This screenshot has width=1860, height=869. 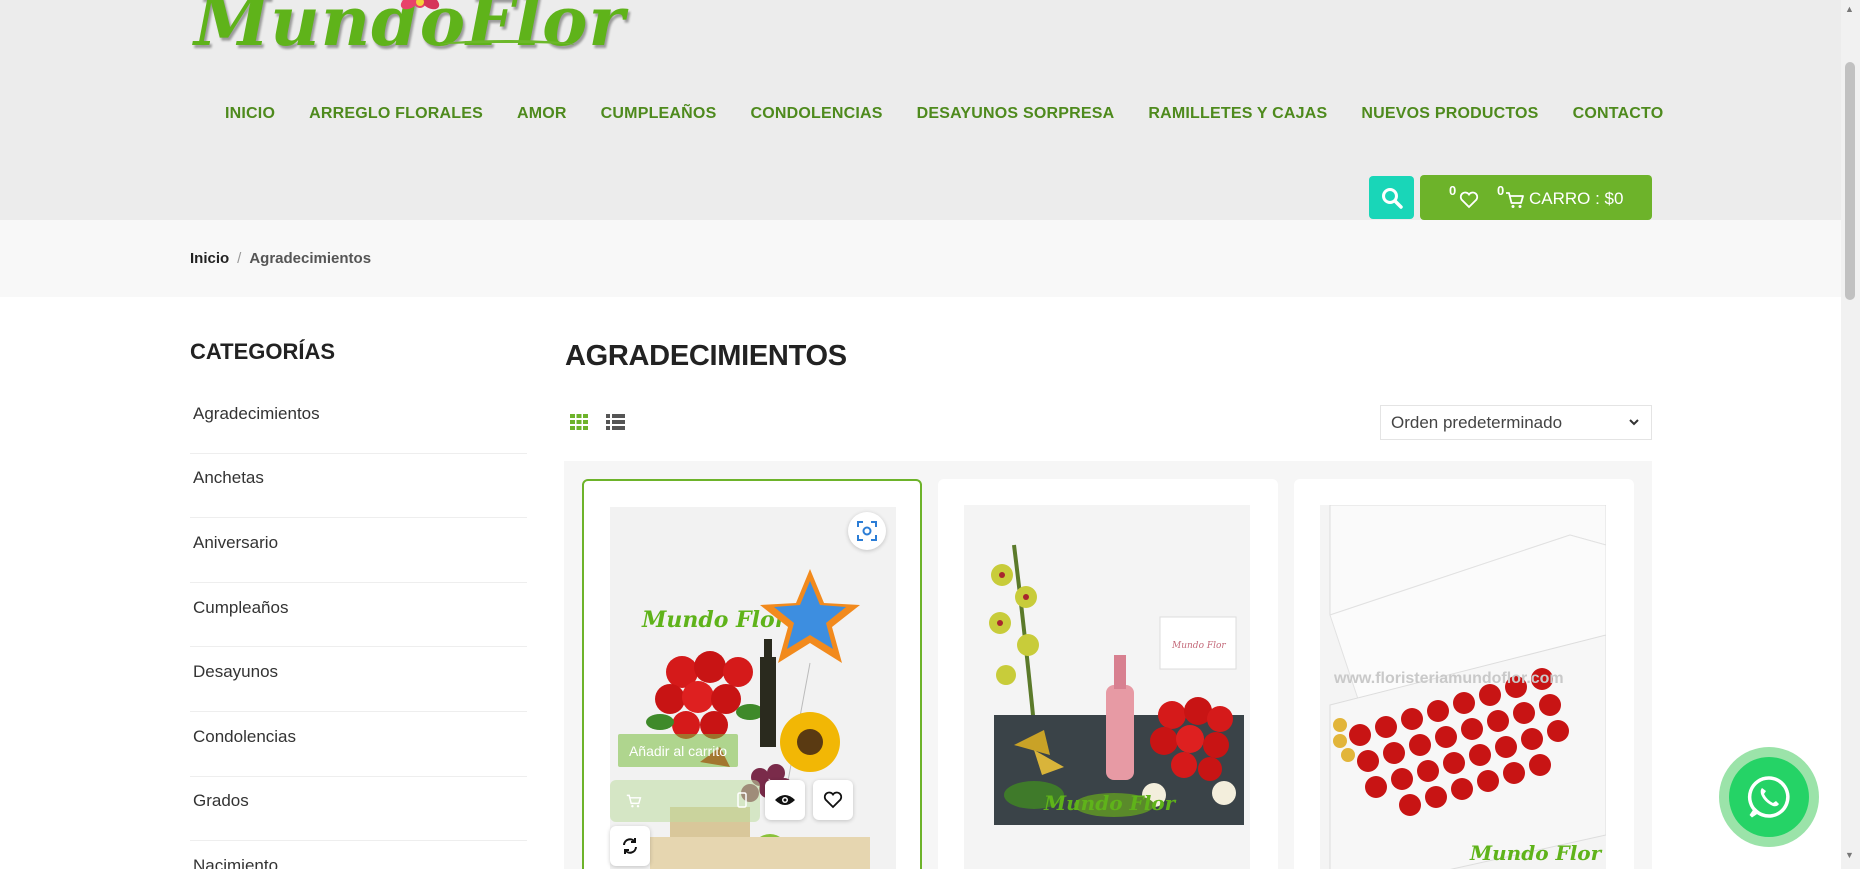 What do you see at coordinates (1850, 181) in the screenshot?
I see `scrollbar-thumb` at bounding box center [1850, 181].